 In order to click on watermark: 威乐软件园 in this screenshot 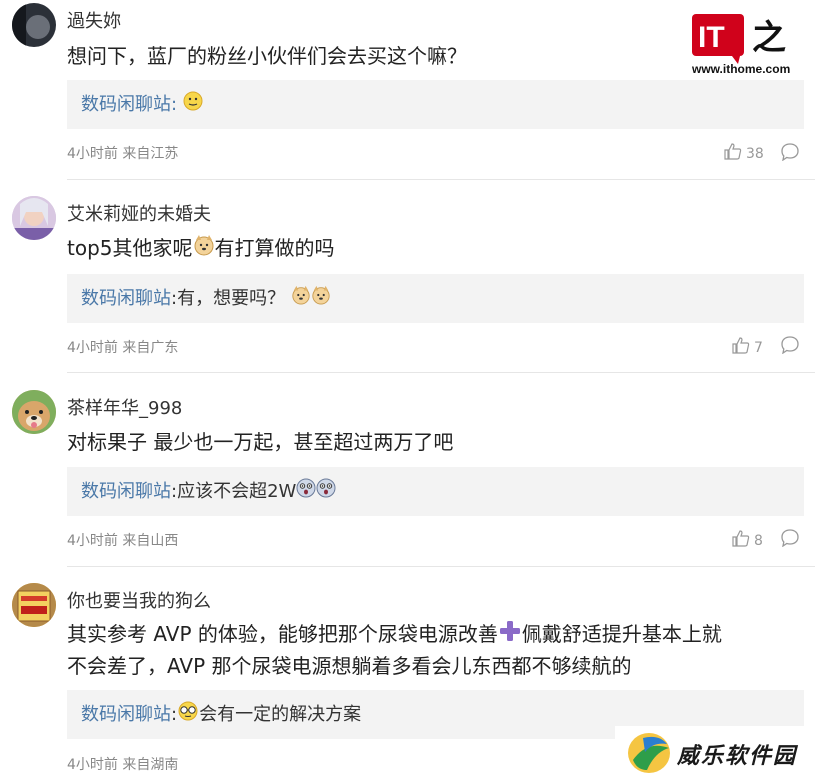, I will do `click(715, 752)`.